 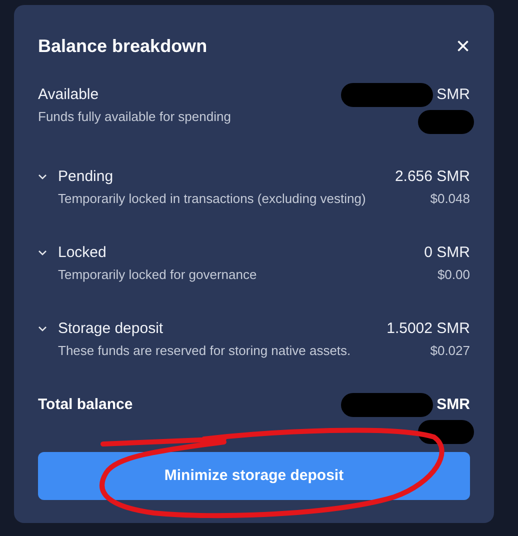 I want to click on amount-text: 1.5002 SMR, so click(x=428, y=329).